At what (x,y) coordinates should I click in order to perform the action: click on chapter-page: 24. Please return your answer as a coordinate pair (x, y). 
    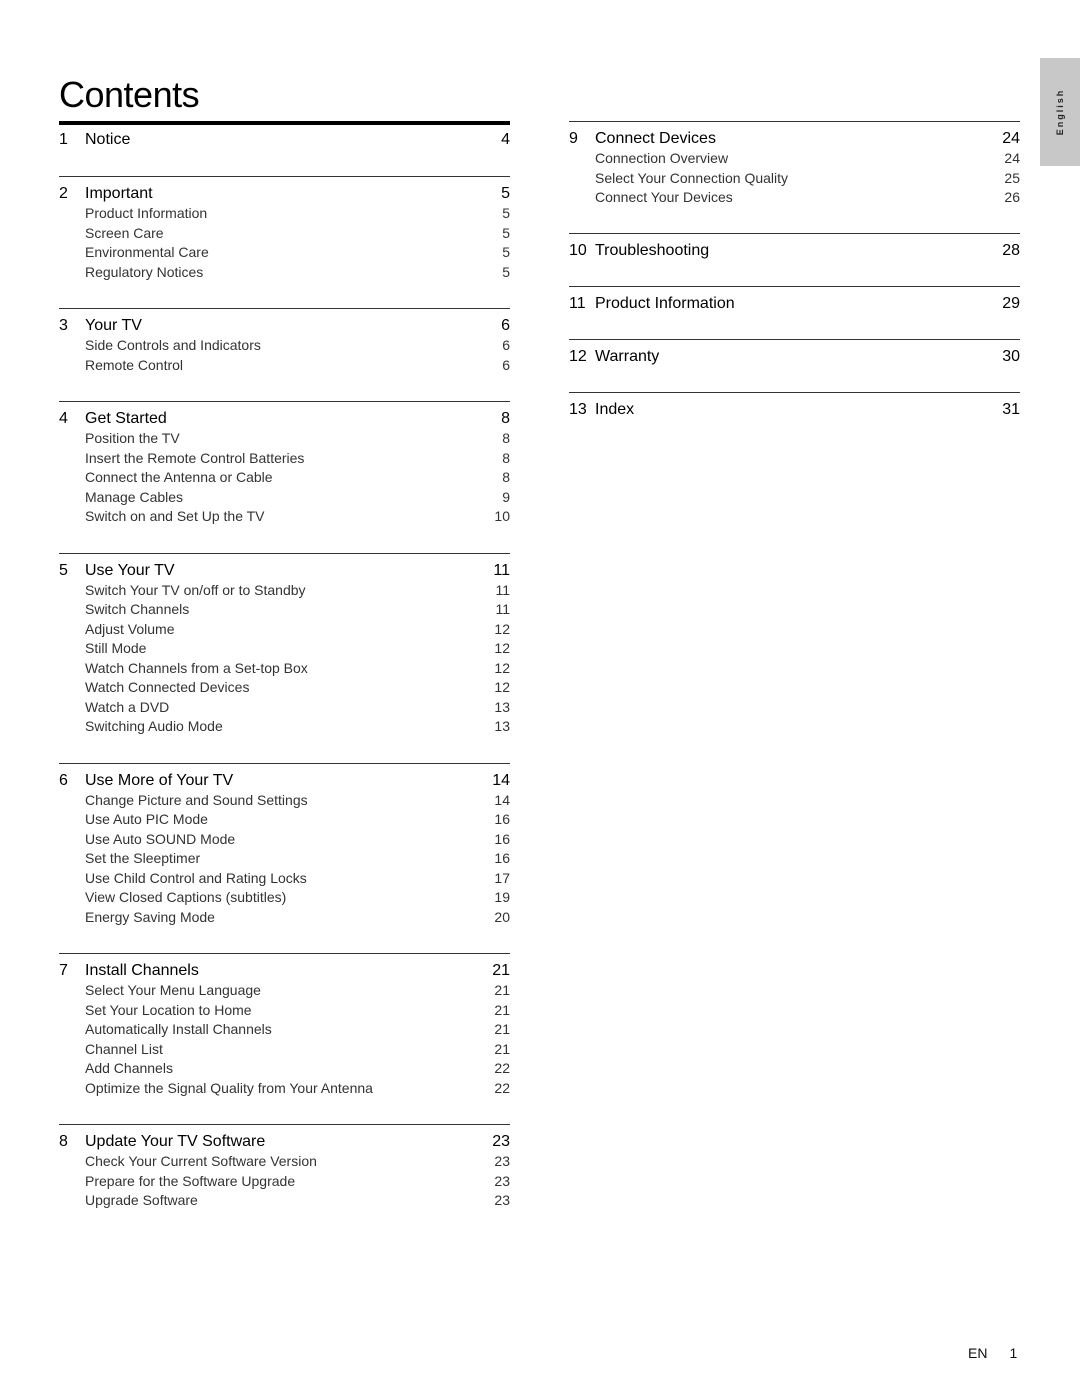
    Looking at the image, I should click on (1011, 138).